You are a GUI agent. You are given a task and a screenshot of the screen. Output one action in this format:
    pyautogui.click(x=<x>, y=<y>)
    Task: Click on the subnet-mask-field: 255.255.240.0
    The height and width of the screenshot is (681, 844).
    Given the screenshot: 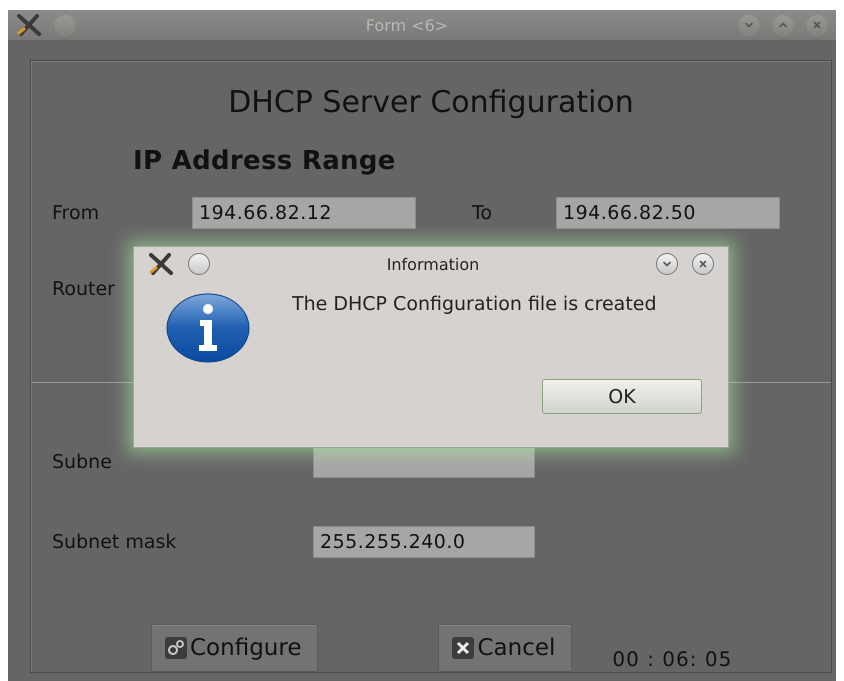 What is the action you would take?
    pyautogui.click(x=424, y=542)
    